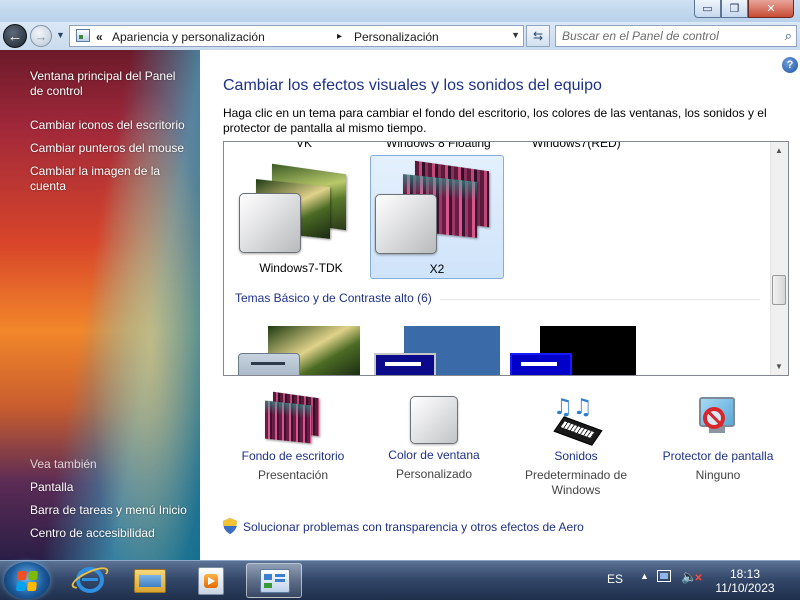 This screenshot has height=600, width=800. I want to click on clock-date: 11/10/2023, so click(745, 588).